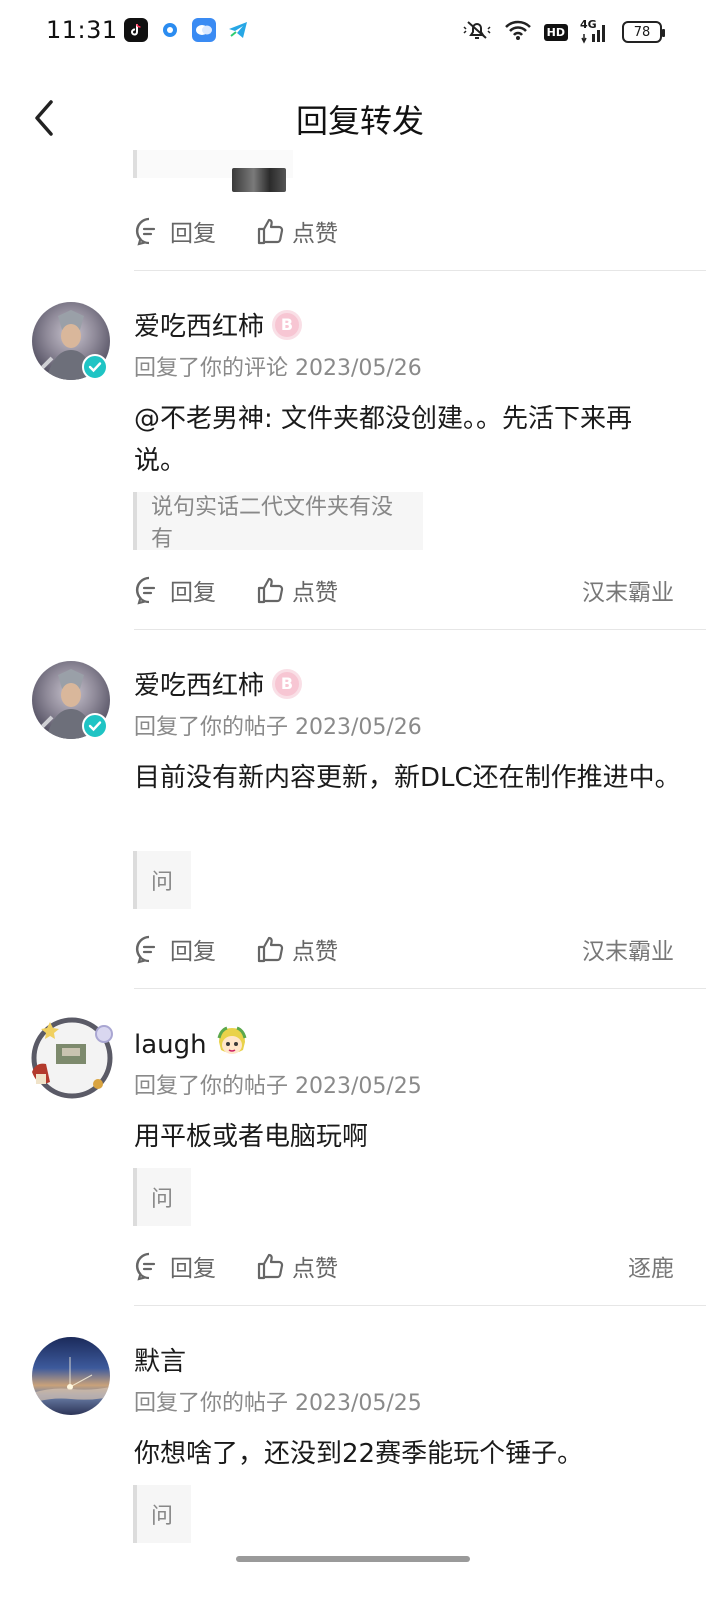 The height and width of the screenshot is (1600, 720). I want to click on browser-icon, so click(170, 30).